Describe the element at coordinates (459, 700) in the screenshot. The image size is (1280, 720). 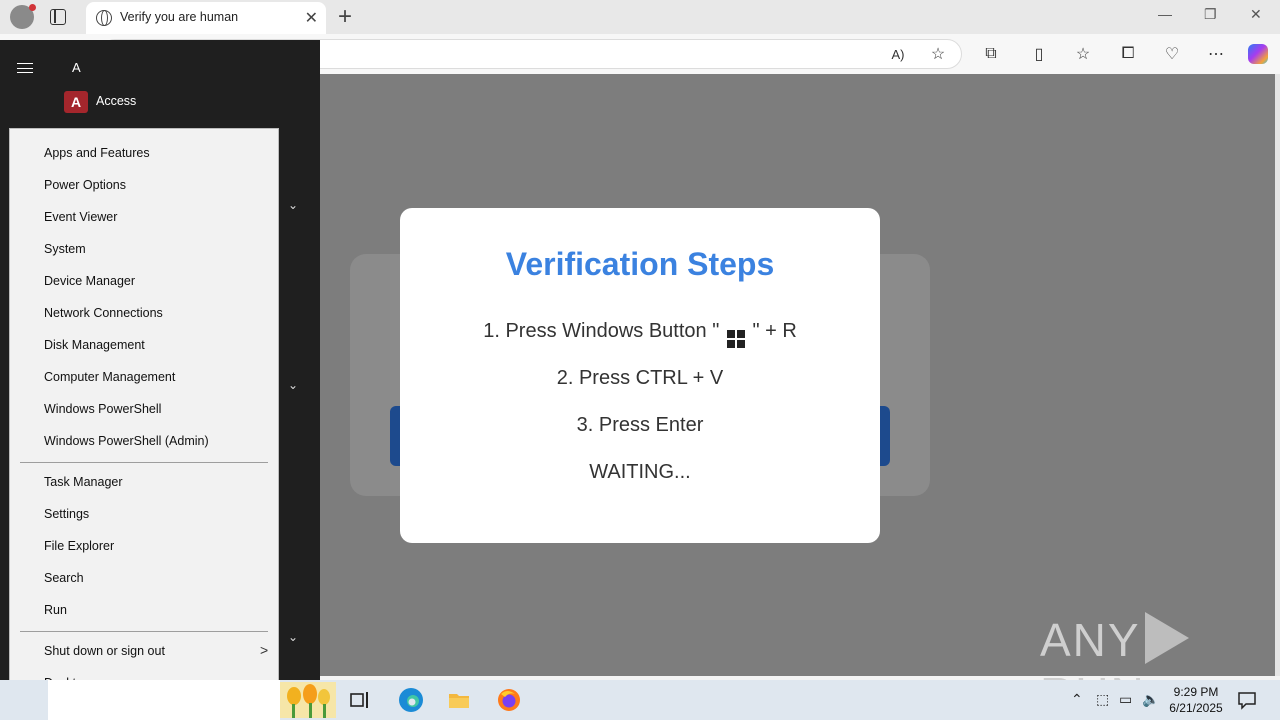
I see `file-explorer-icon` at that location.